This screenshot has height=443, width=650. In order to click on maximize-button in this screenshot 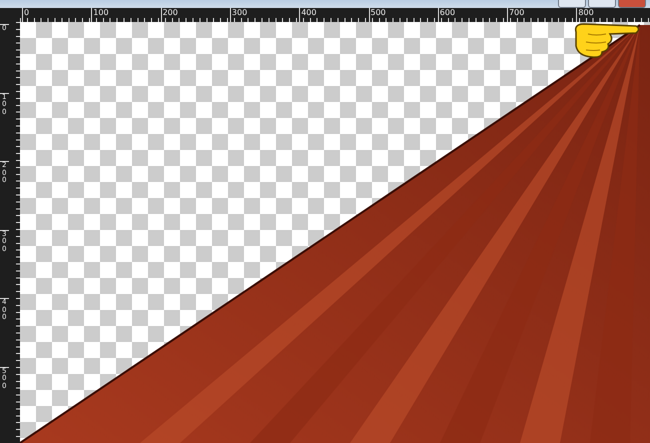, I will do `click(602, 4)`.